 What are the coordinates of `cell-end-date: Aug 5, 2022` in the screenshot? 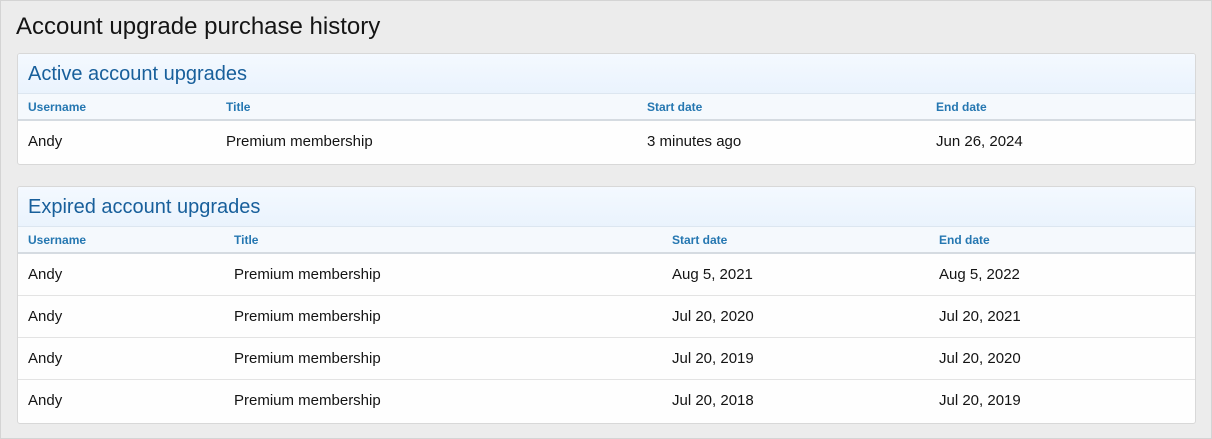 It's located at (979, 274).